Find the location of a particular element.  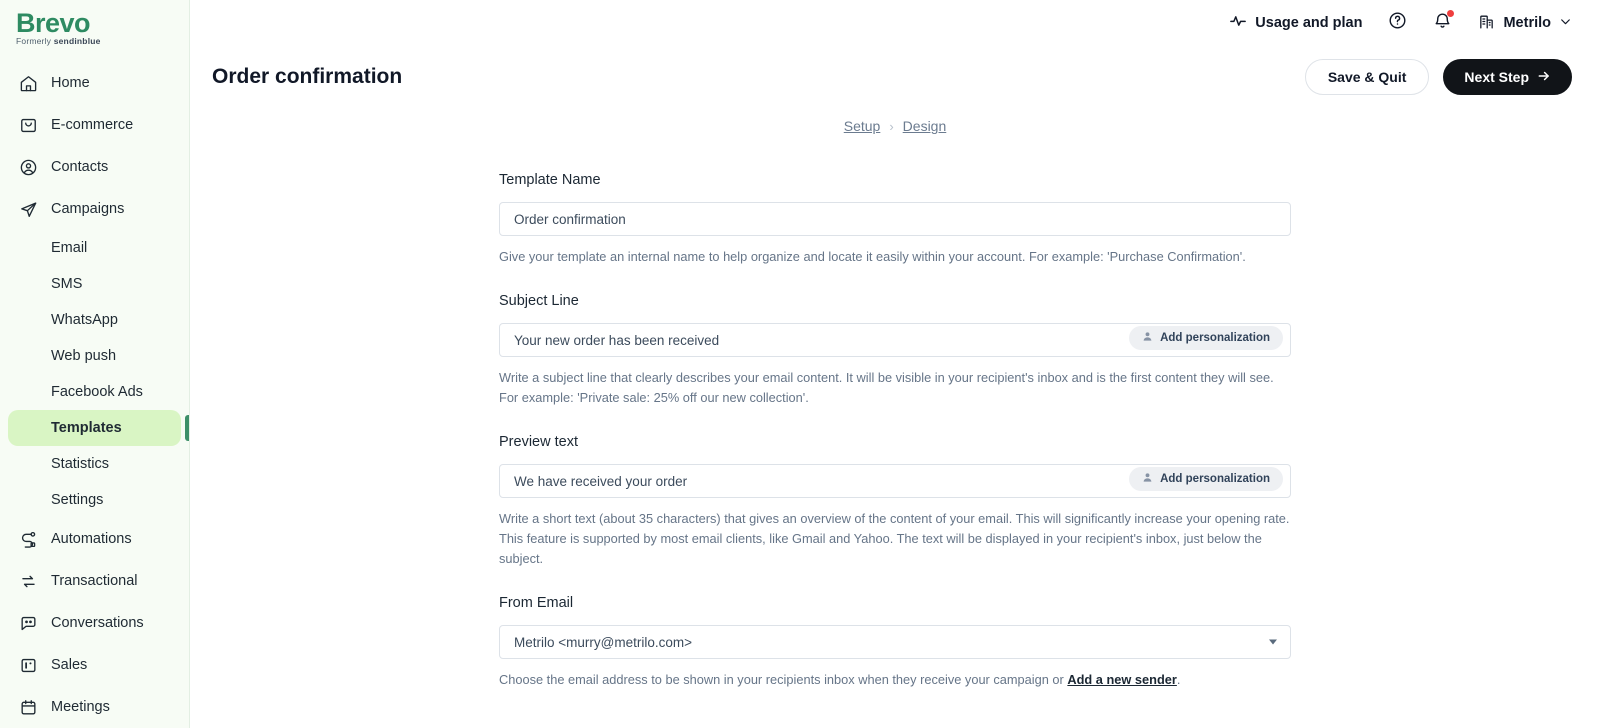

sidebar-item-settings: Settings is located at coordinates (94, 500).